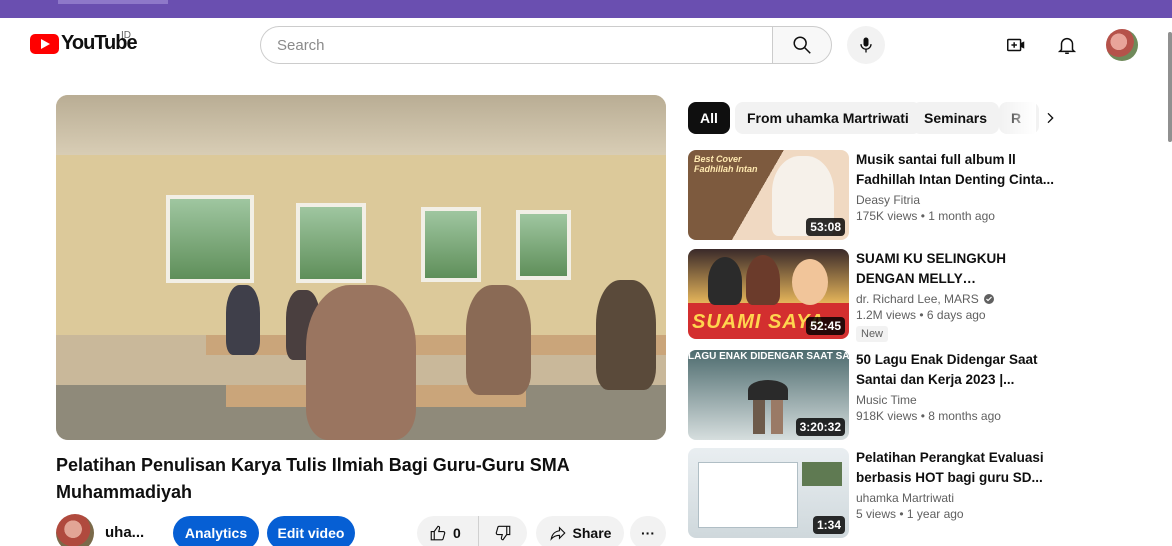 Image resolution: width=1172 pixels, height=546 pixels. What do you see at coordinates (925, 216) in the screenshot?
I see `video-stats: 175K views • 1 month ago` at bounding box center [925, 216].